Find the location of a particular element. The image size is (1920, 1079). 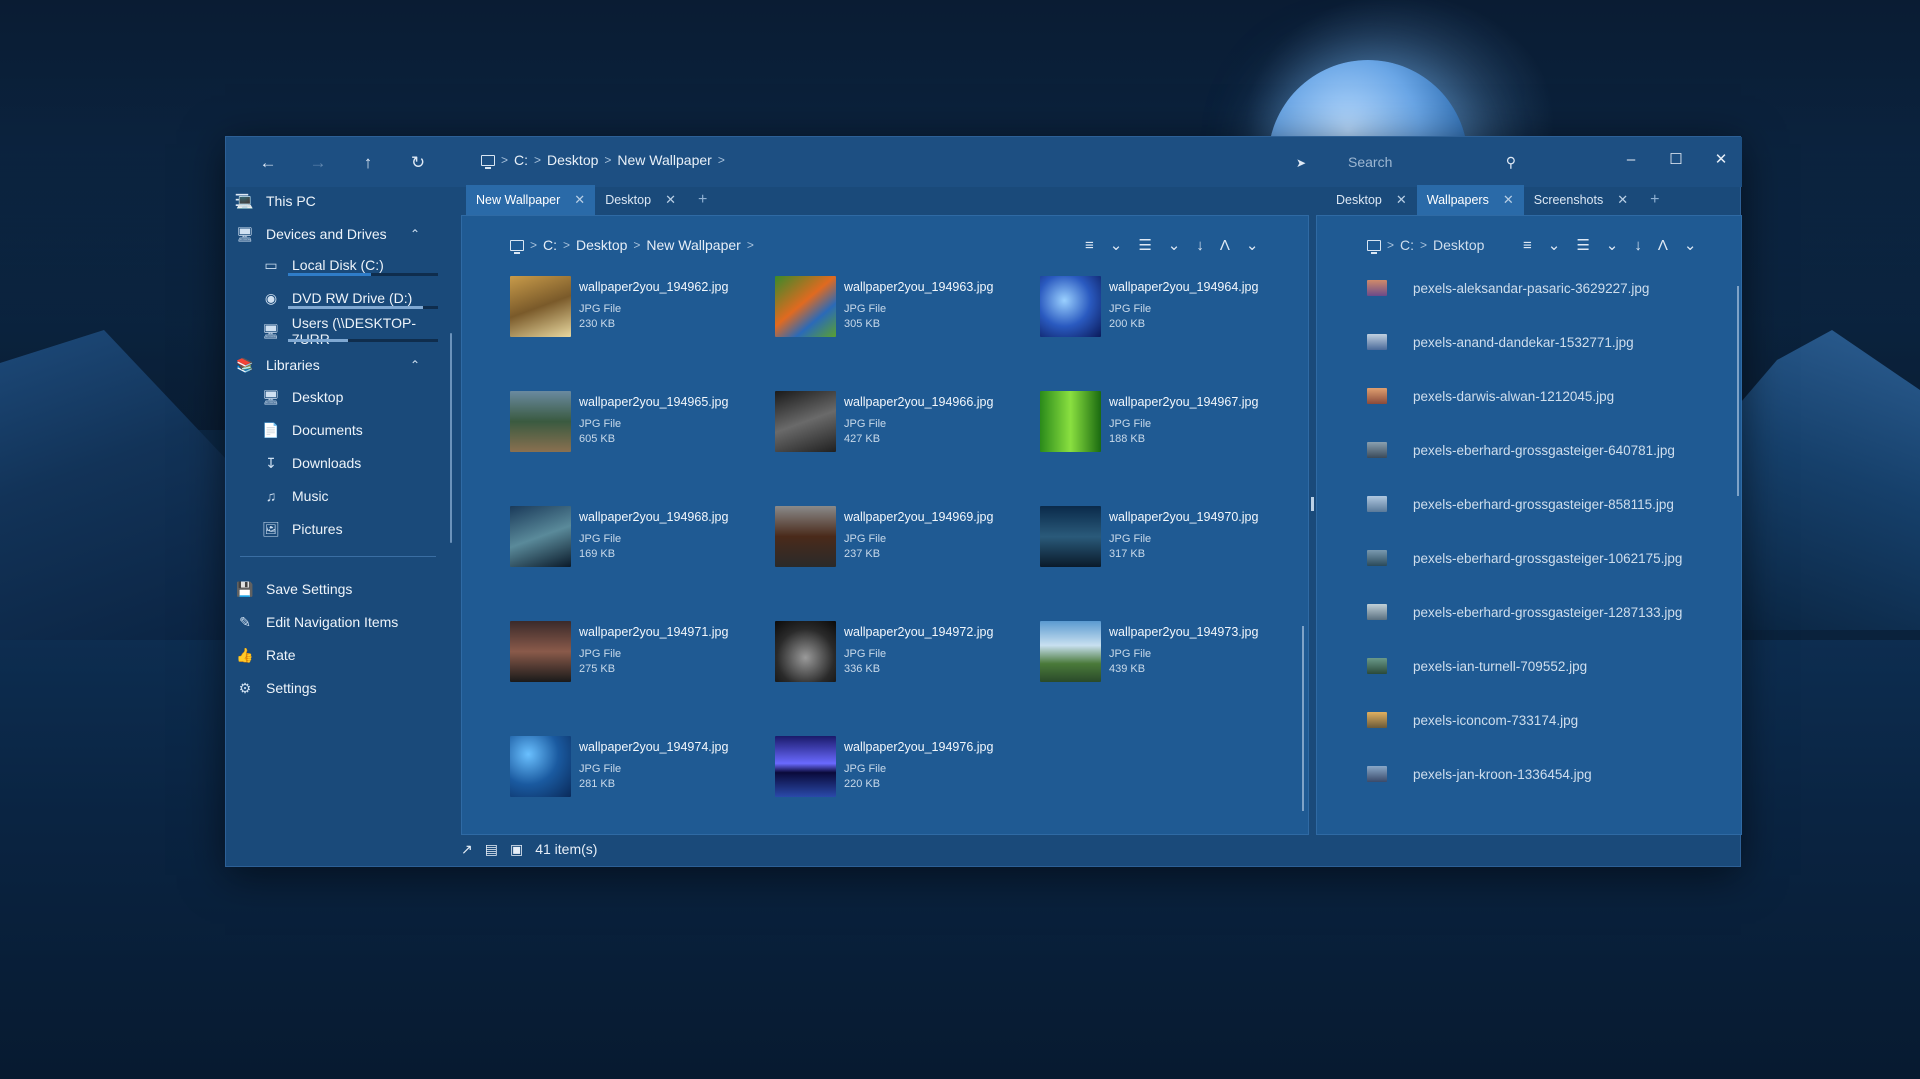

address-breadcrumb: > C: > Desktop > New Wallpaper > is located at coordinates (603, 160).